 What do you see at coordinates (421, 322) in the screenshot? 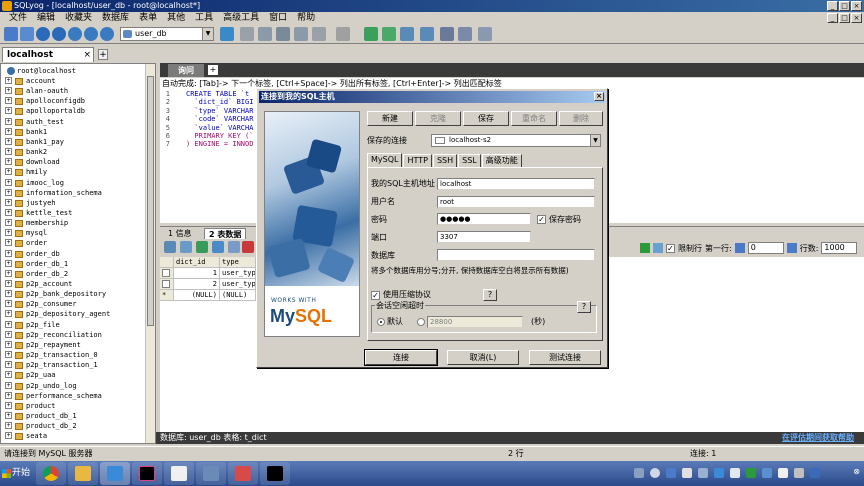
I see `timeout-custom-radio` at bounding box center [421, 322].